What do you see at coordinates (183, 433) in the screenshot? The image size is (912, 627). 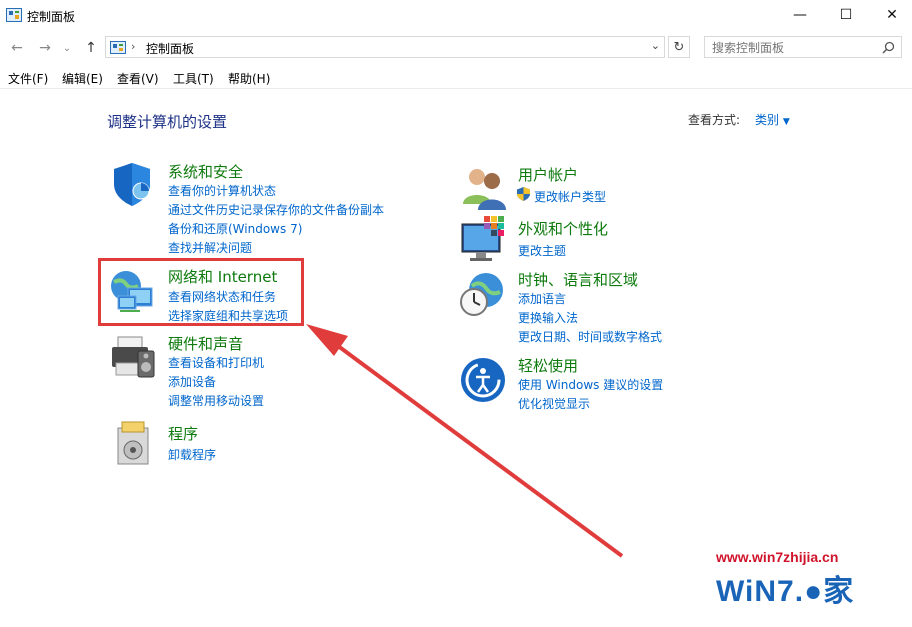 I see `category-programs: 程序` at bounding box center [183, 433].